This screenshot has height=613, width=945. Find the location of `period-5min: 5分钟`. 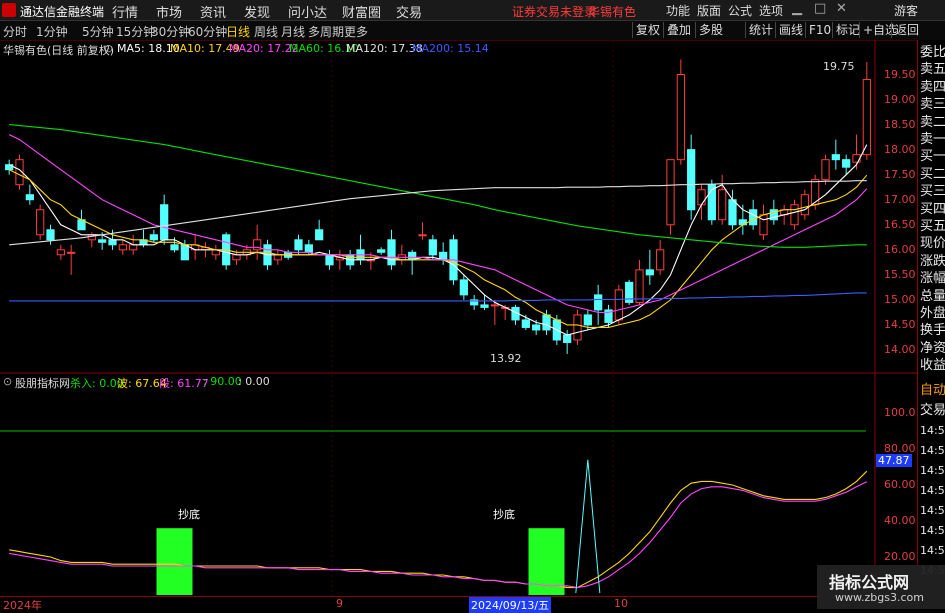

period-5min: 5分钟 is located at coordinates (98, 31).